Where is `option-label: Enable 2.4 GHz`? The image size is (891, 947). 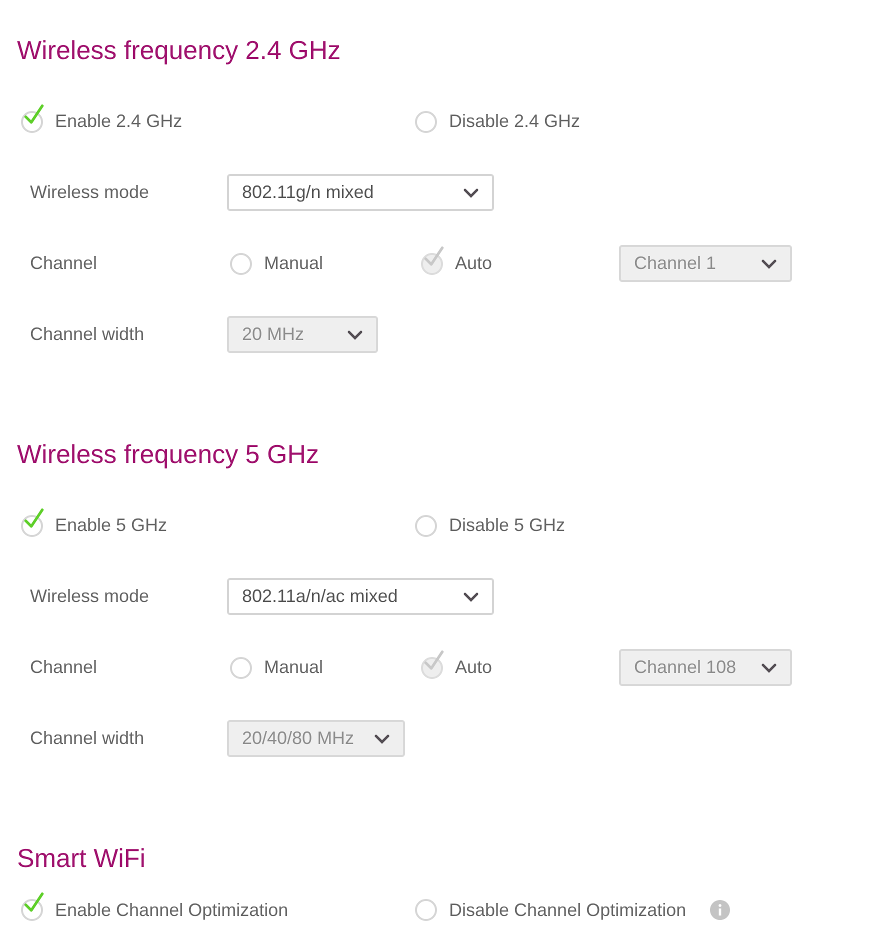 option-label: Enable 2.4 GHz is located at coordinates (118, 121).